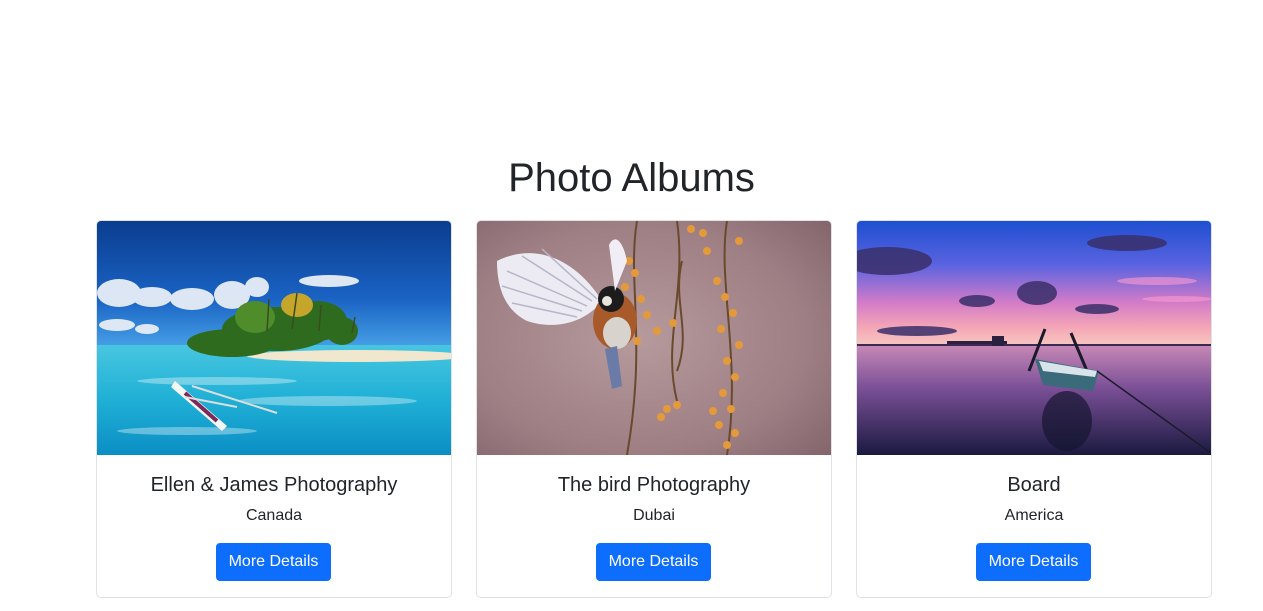 This screenshot has width=1263, height=611. What do you see at coordinates (1034, 515) in the screenshot?
I see `album-location: America` at bounding box center [1034, 515].